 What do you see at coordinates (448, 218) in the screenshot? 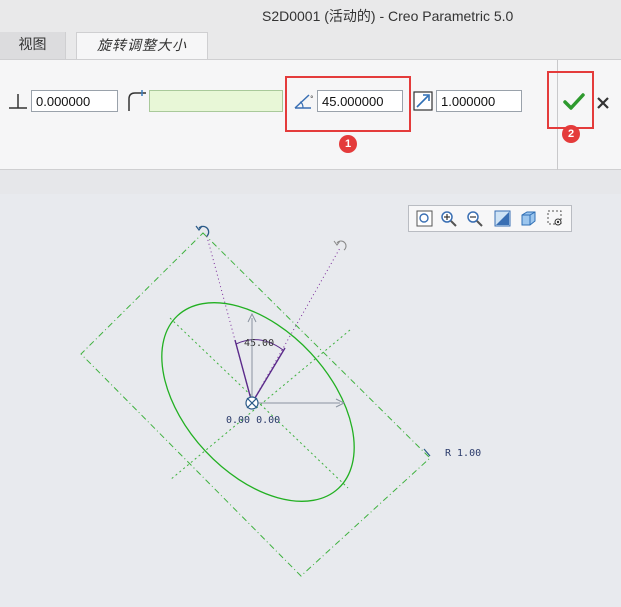
I see `zoom-in-icon` at bounding box center [448, 218].